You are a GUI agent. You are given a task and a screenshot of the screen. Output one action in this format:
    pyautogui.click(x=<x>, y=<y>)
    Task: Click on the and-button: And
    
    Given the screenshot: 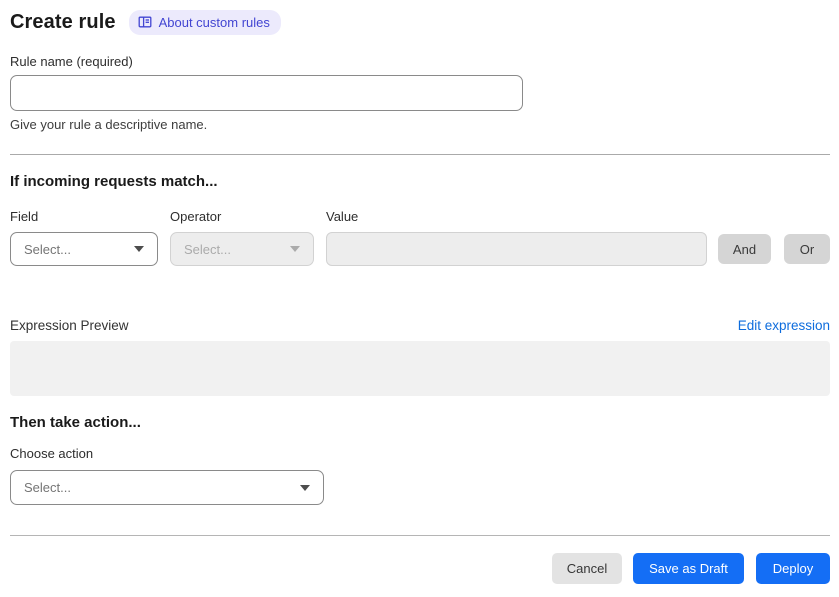 What is the action you would take?
    pyautogui.click(x=744, y=249)
    